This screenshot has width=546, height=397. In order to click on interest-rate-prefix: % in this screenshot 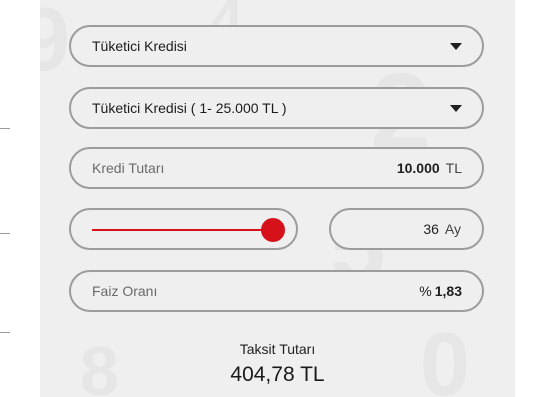, I will do `click(425, 291)`.